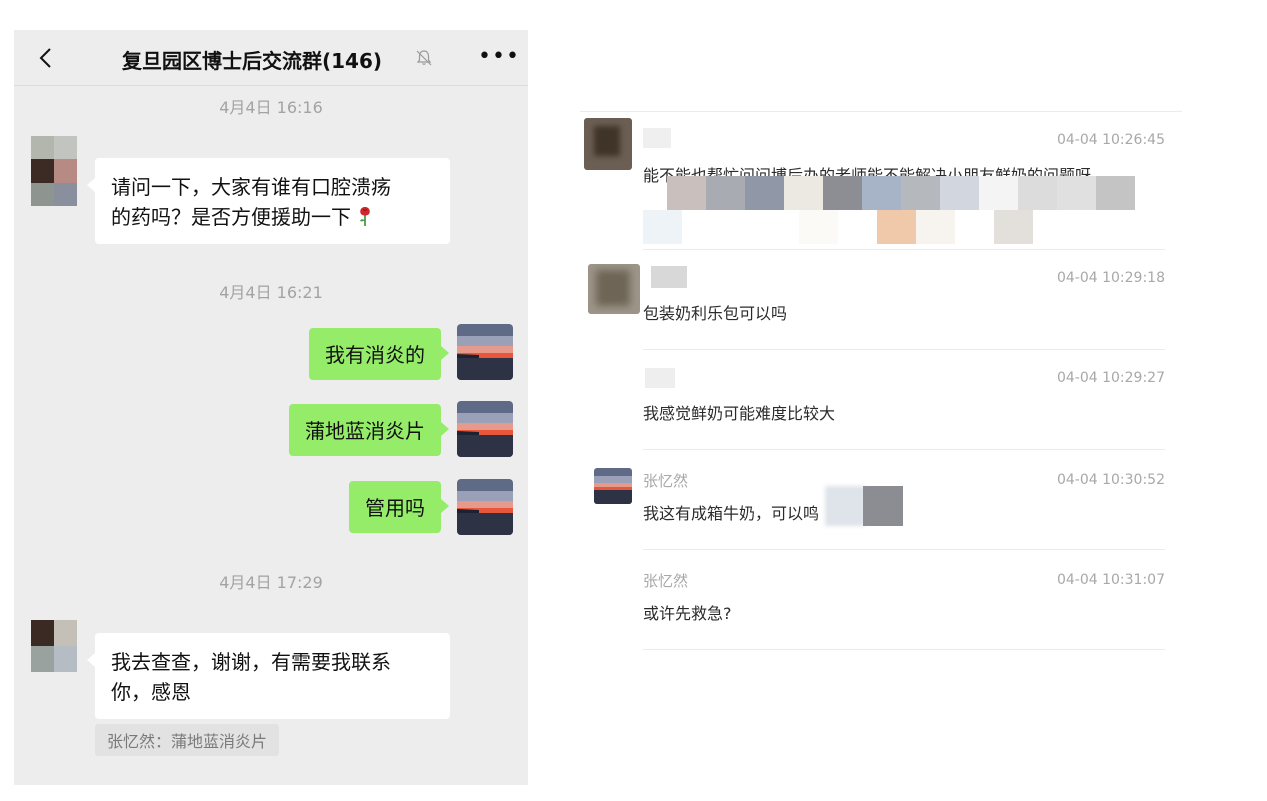 The width and height of the screenshot is (1267, 801). I want to click on comment-item: 04-04 10:29:27 我感觉鲜奶可能难度比较大, so click(904, 396).